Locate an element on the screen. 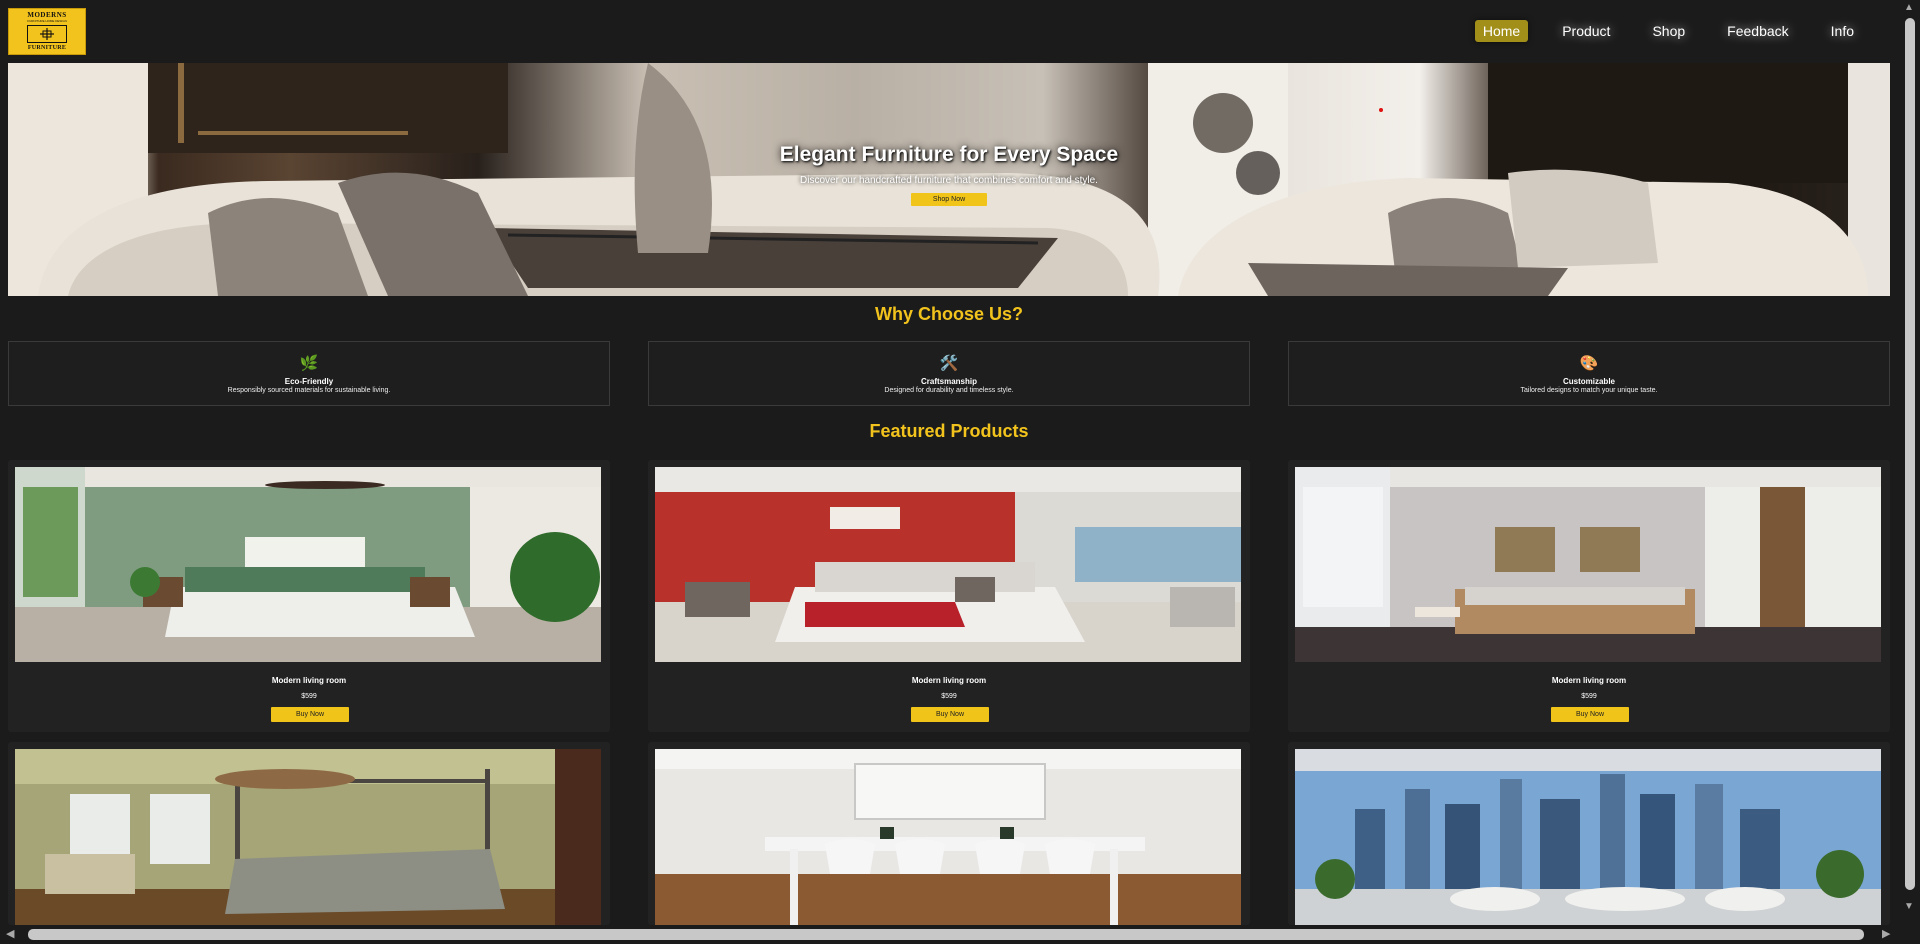 Image resolution: width=1920 pixels, height=944 pixels. main-nav: Home Product Shop Feedback Info is located at coordinates (1655, 31).